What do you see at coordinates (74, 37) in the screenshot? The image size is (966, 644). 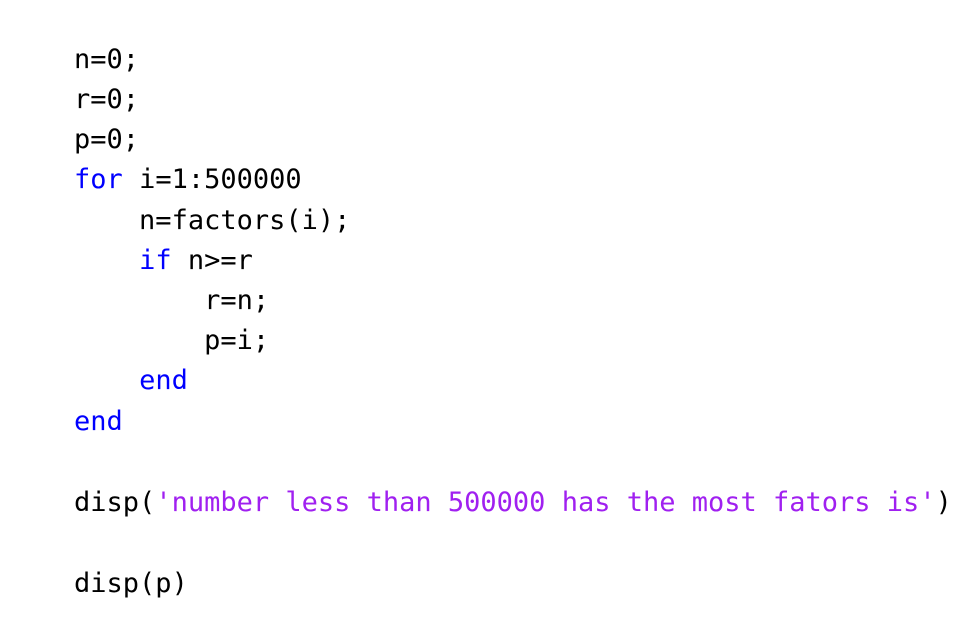 I see `code-line-1: n=0;` at bounding box center [74, 37].